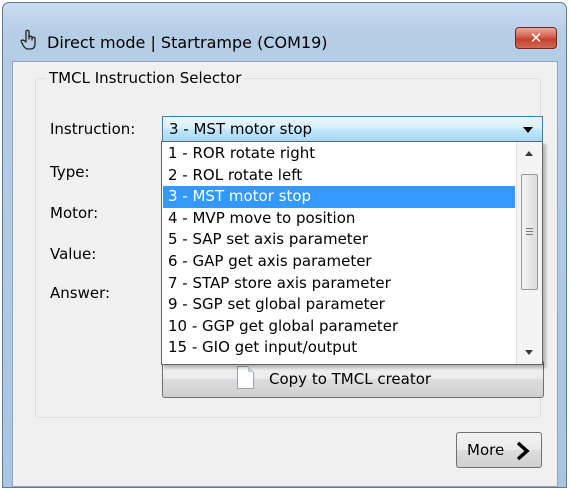  I want to click on close-button: ✕, so click(536, 38).